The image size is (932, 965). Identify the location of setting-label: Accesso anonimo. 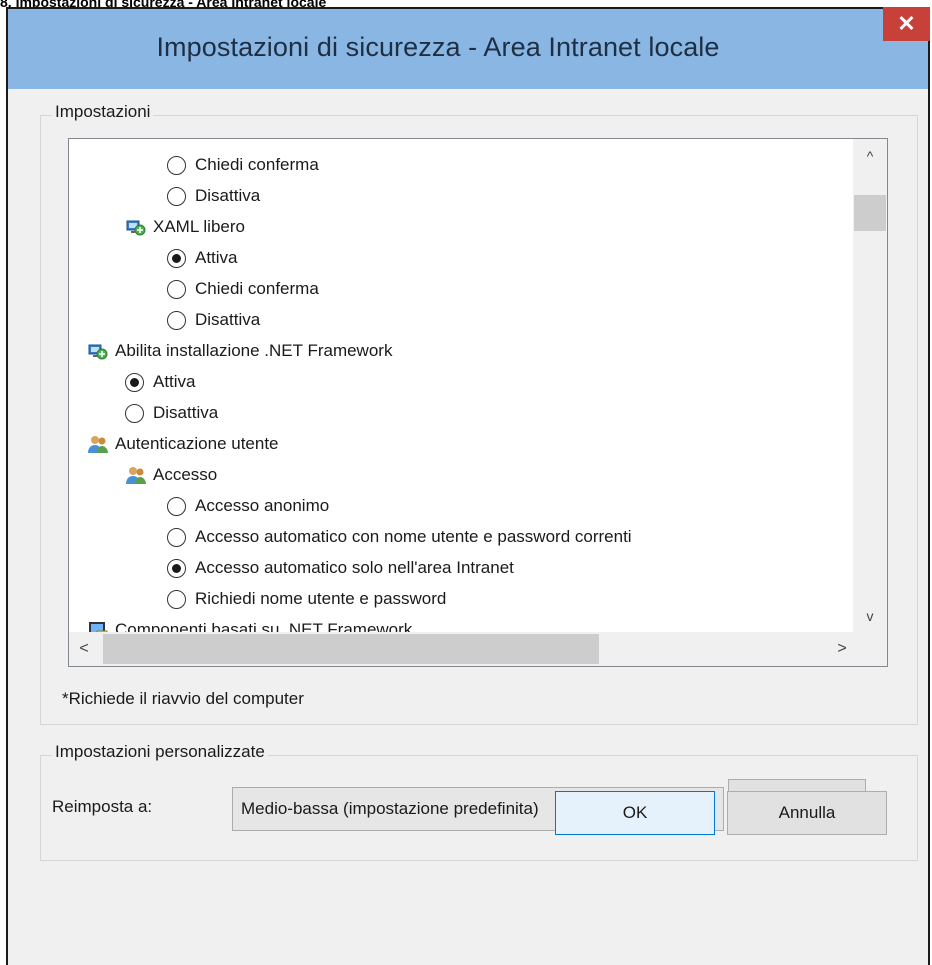
(262, 505).